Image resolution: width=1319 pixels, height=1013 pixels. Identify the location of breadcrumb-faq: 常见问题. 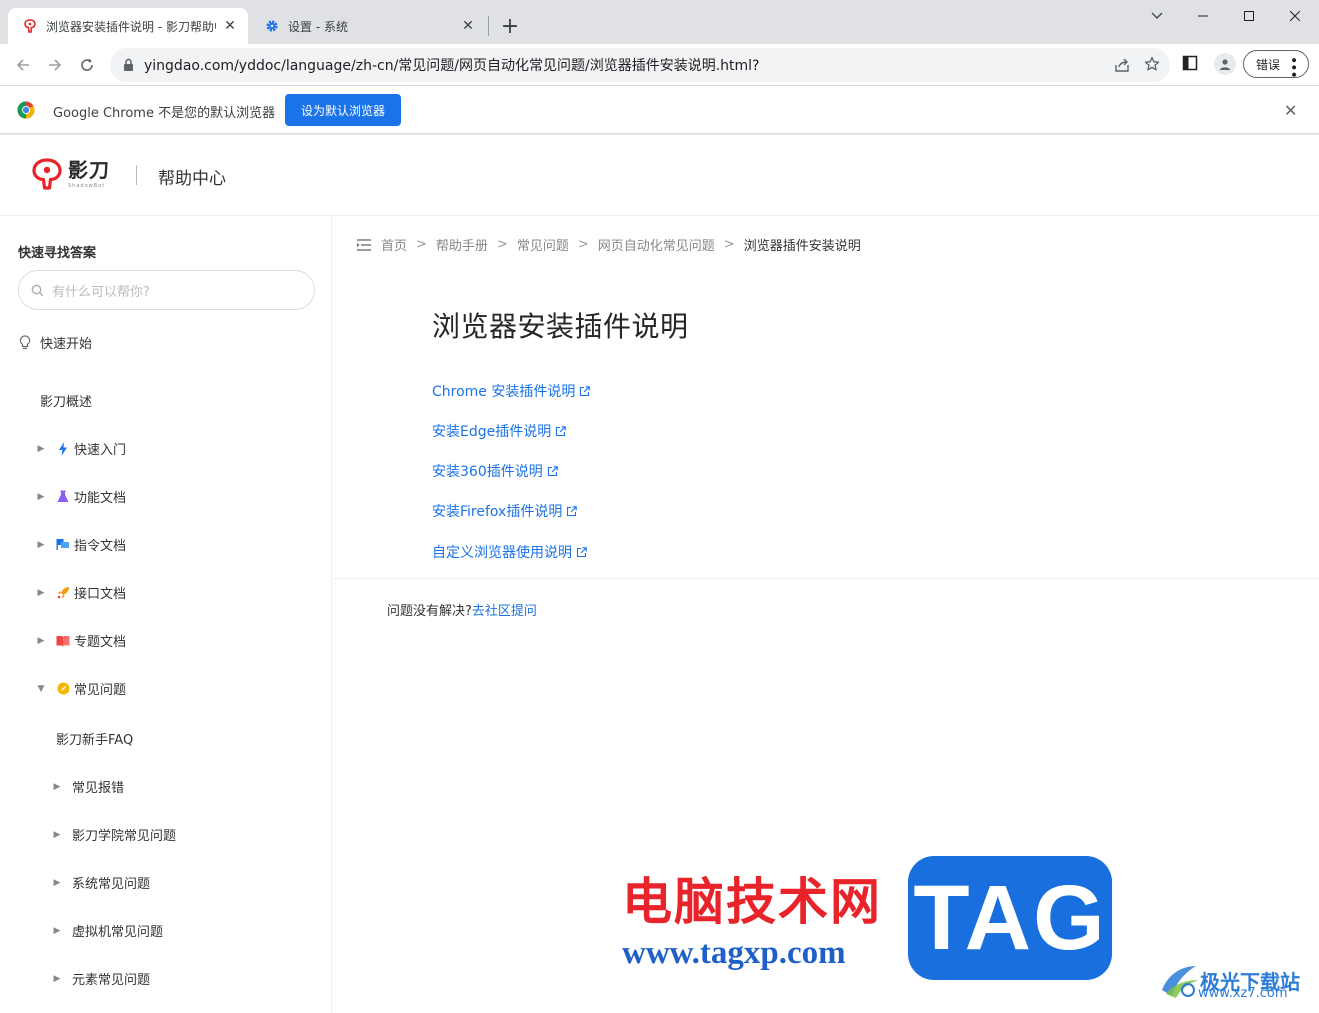
(543, 244).